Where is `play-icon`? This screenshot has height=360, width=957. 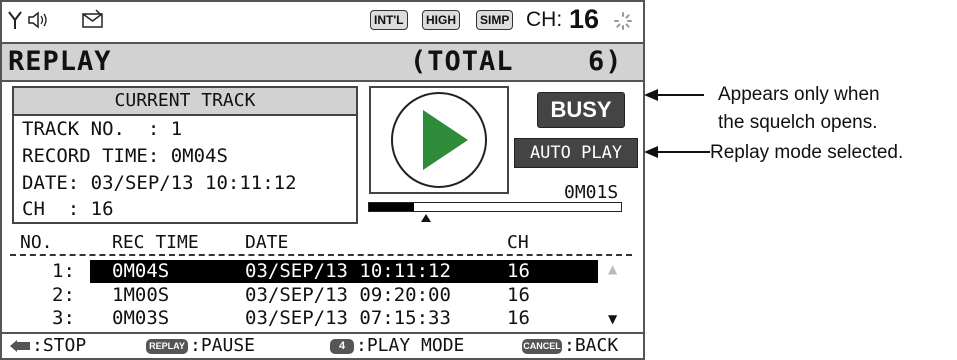
play-icon is located at coordinates (439, 140).